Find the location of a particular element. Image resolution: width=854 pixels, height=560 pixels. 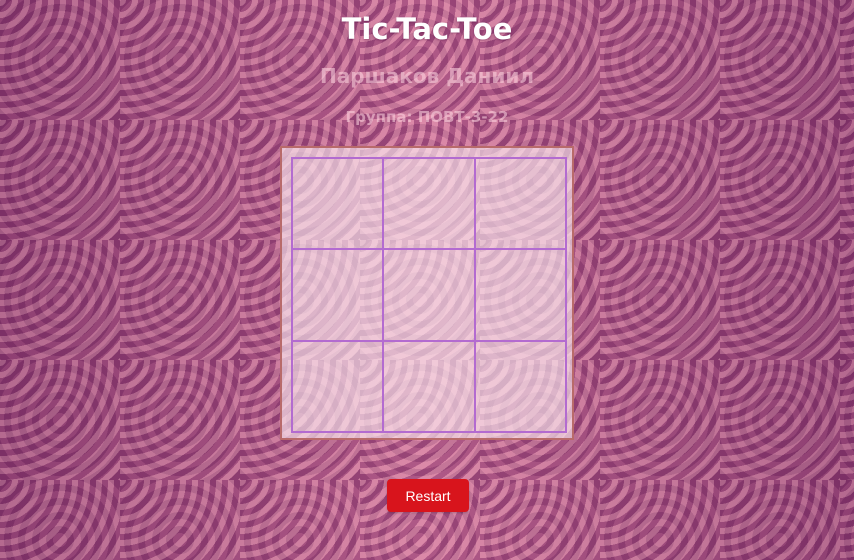

author-name: Паршаков Даниил is located at coordinates (427, 76).